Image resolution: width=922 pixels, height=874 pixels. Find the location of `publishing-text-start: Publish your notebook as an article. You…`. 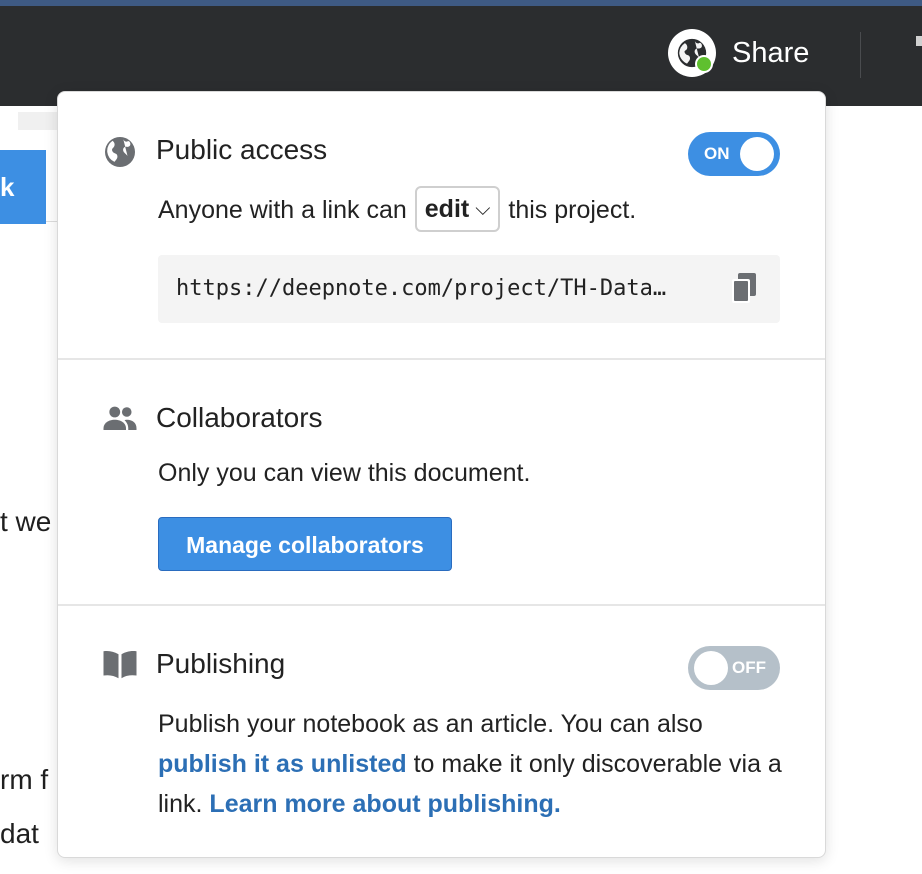

publishing-text-start: Publish your notebook as an article. You… is located at coordinates (430, 724).